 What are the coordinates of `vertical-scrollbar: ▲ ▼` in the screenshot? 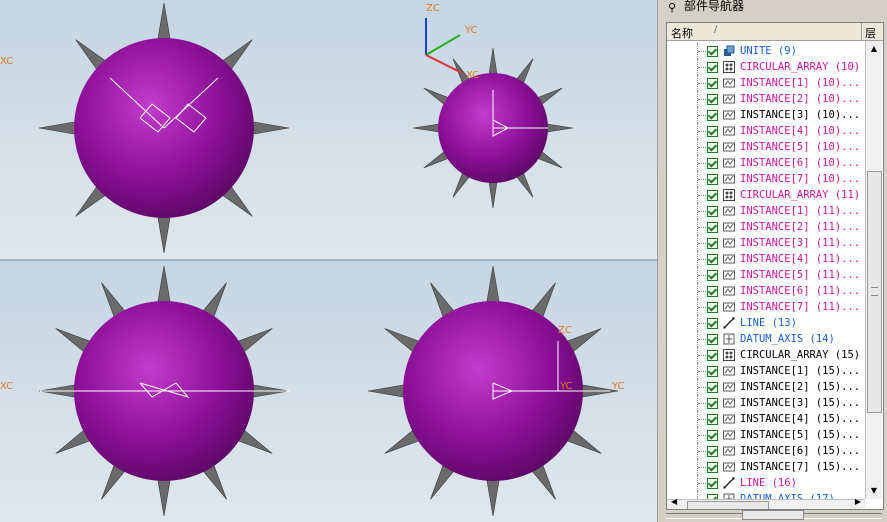 It's located at (873, 270).